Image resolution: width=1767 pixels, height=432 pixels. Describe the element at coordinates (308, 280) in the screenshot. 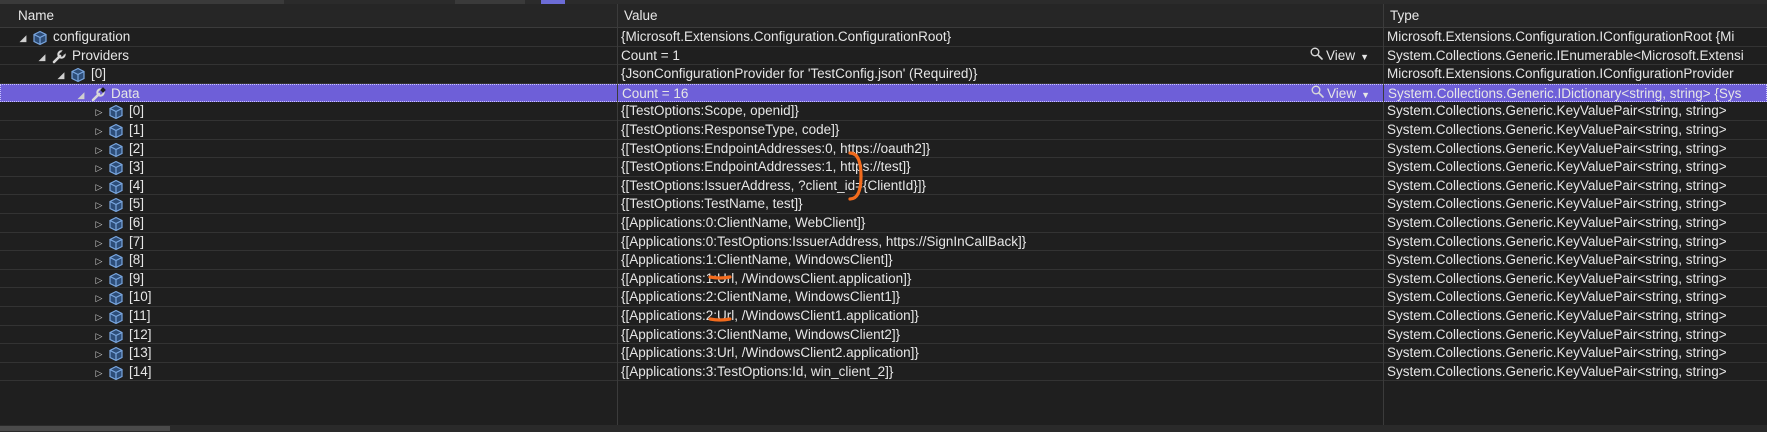

I see `name-cell: ▷ [9]` at that location.